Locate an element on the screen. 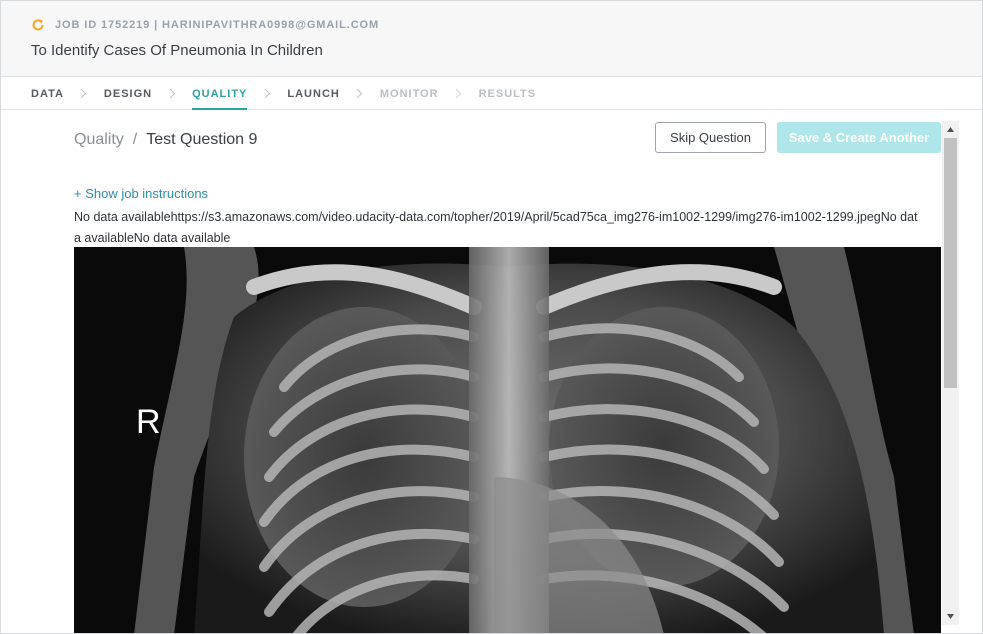  page-title: Test Question 9 is located at coordinates (202, 139).